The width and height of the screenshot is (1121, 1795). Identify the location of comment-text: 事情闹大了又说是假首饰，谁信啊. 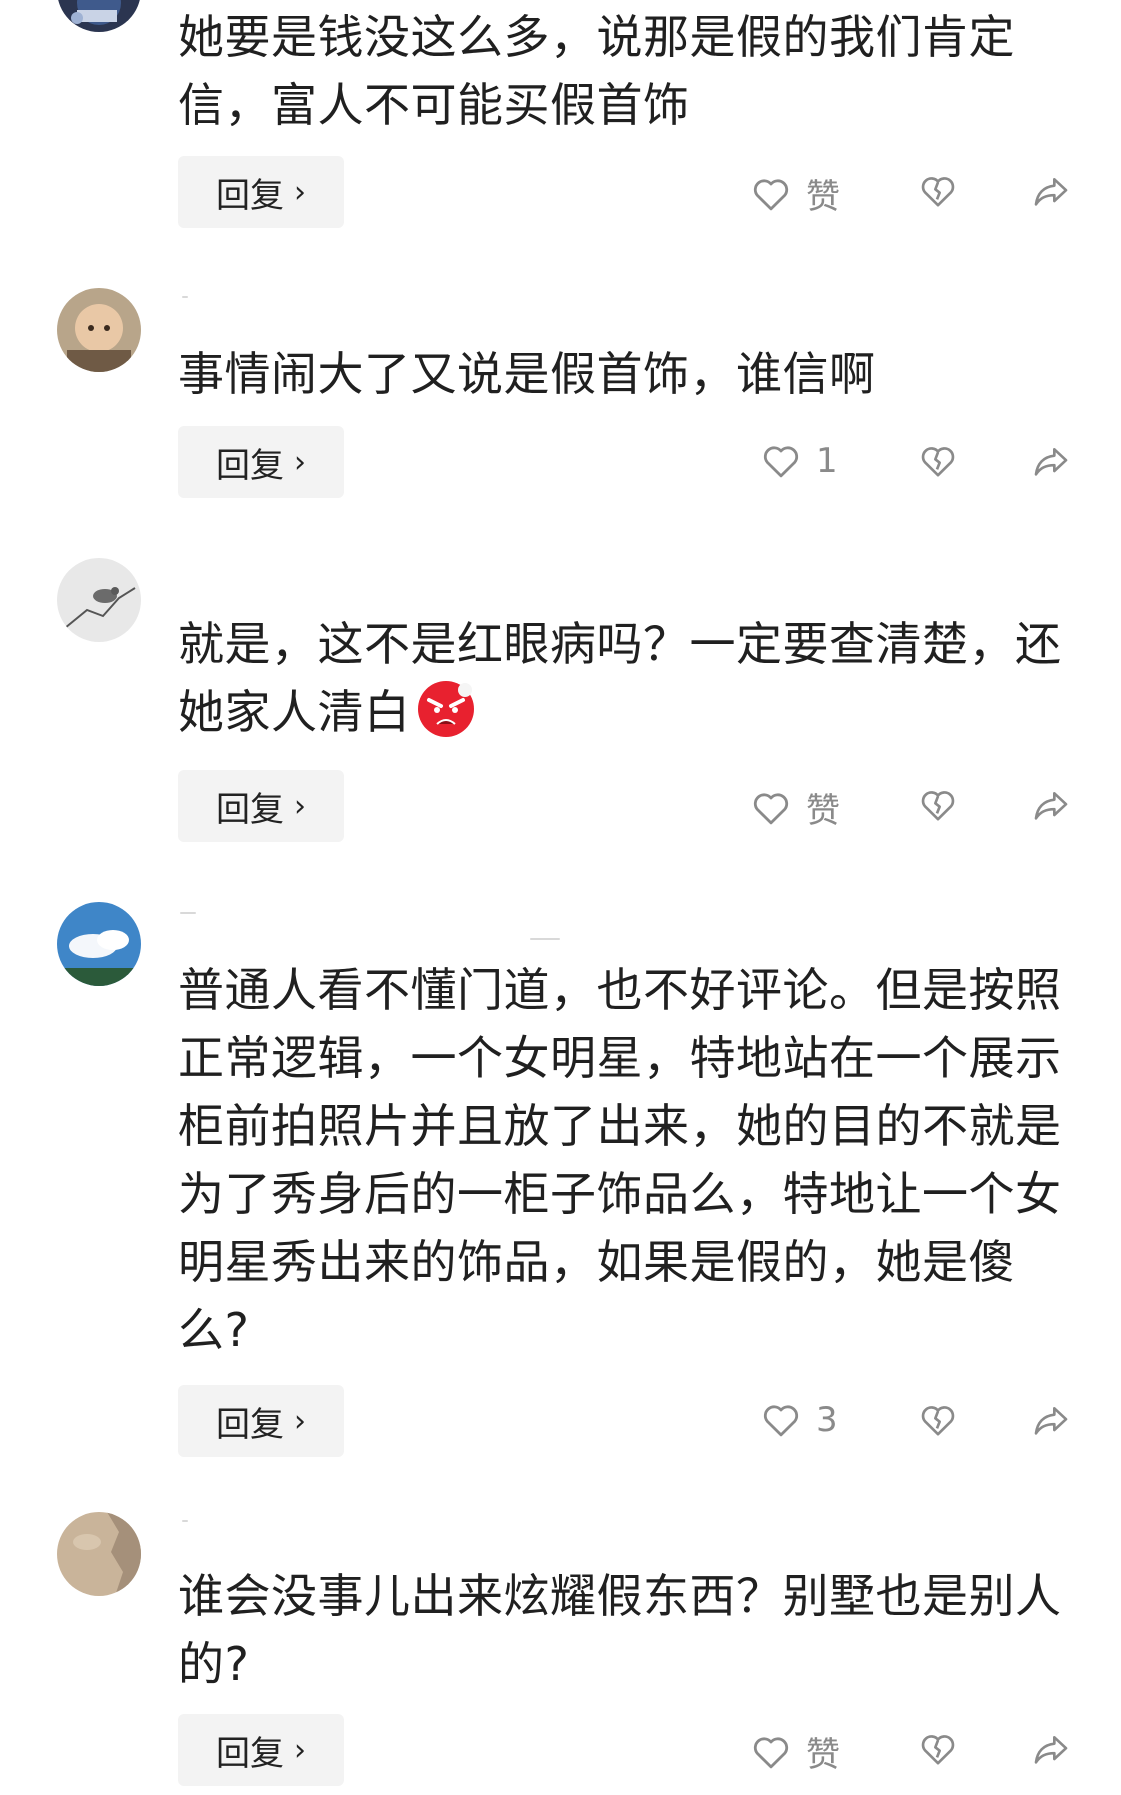
(527, 374).